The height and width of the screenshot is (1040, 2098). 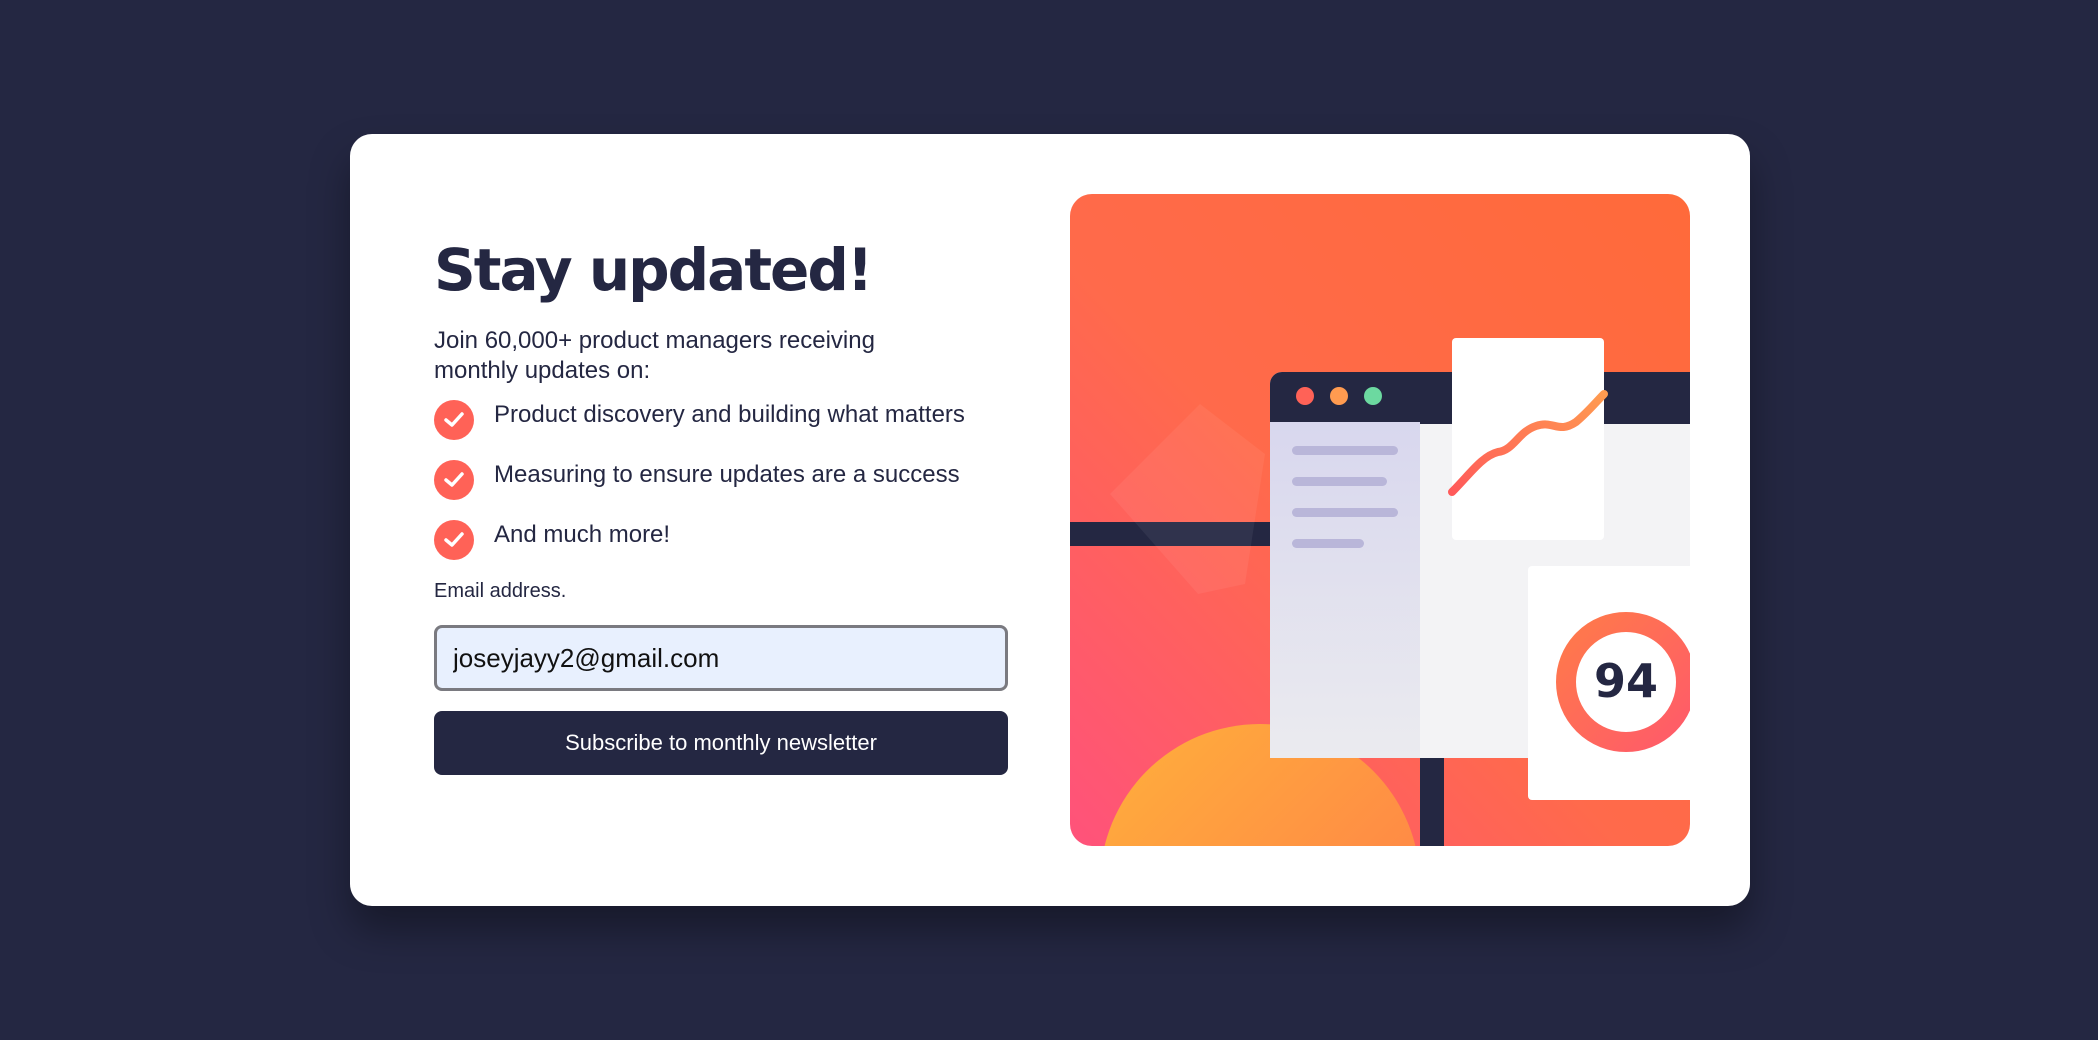 I want to click on feature-text: And much more!, so click(x=582, y=534).